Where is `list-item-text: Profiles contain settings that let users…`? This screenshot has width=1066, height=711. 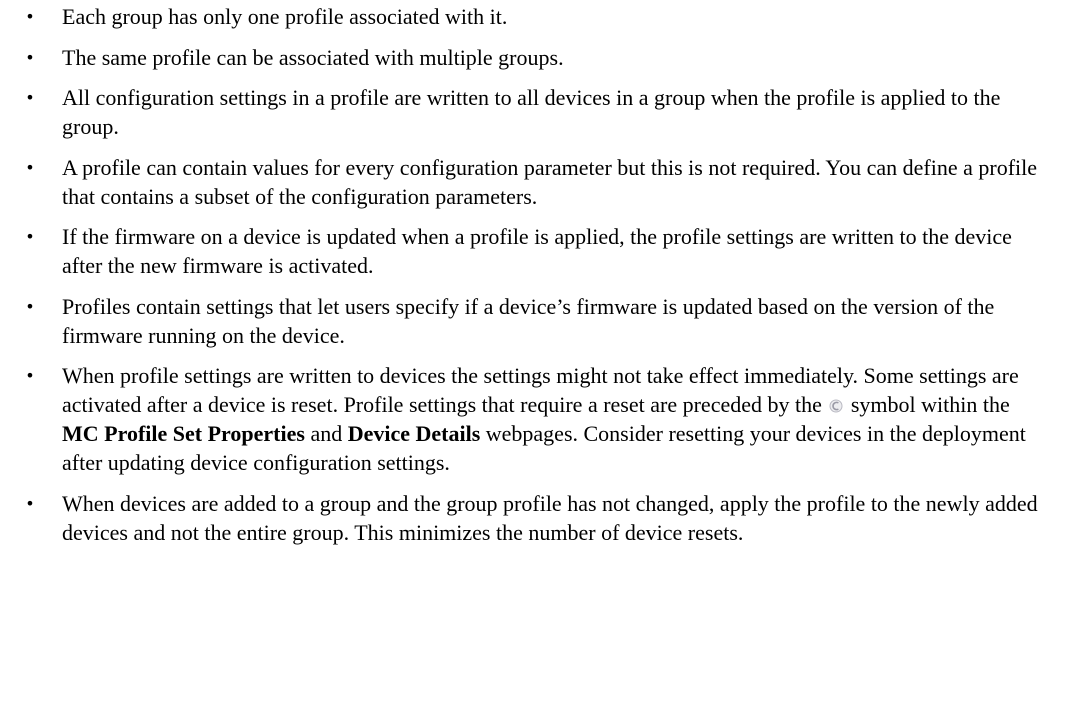
list-item-text: Profiles contain settings that let users… is located at coordinates (528, 320).